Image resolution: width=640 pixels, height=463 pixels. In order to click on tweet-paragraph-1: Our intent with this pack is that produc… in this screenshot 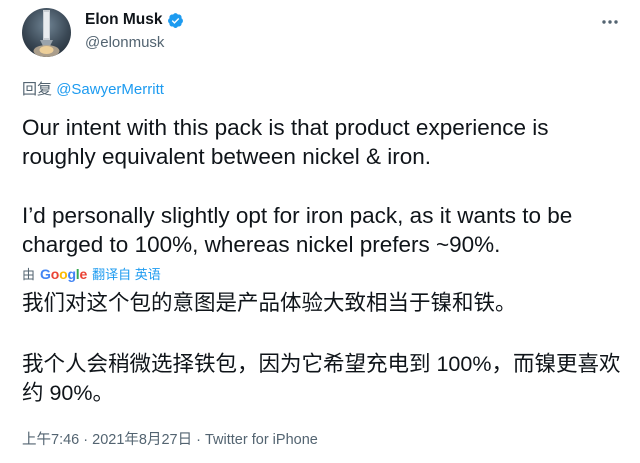, I will do `click(285, 142)`.